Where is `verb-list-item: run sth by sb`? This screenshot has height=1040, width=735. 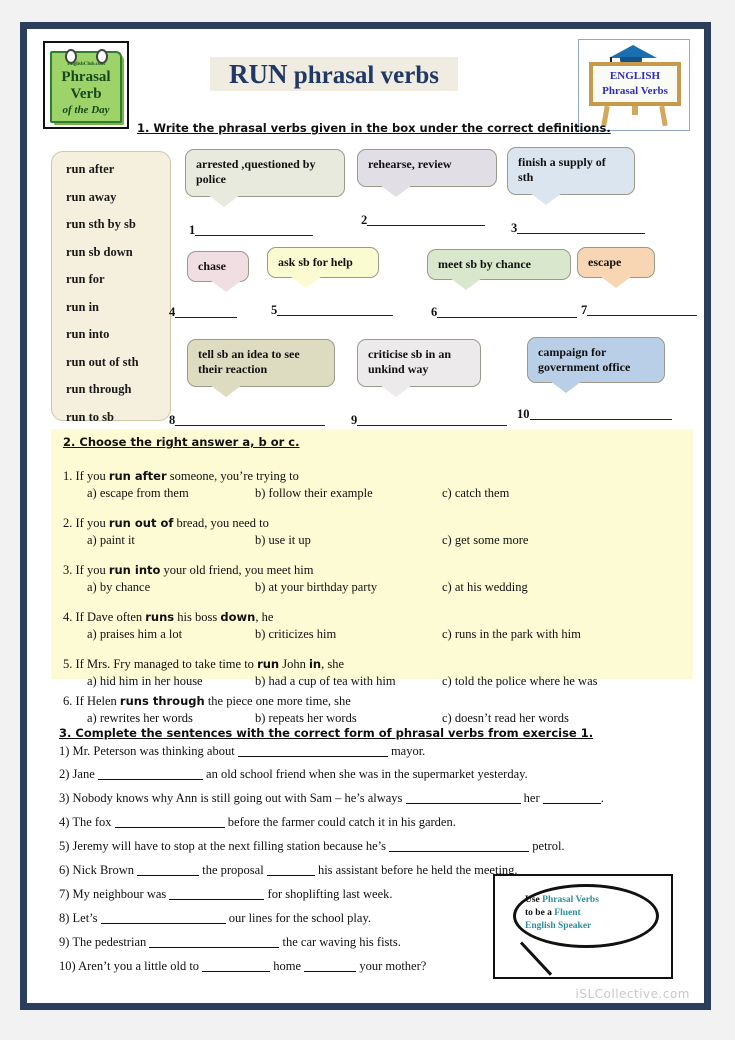
verb-list-item: run sth by sb is located at coordinates (101, 224).